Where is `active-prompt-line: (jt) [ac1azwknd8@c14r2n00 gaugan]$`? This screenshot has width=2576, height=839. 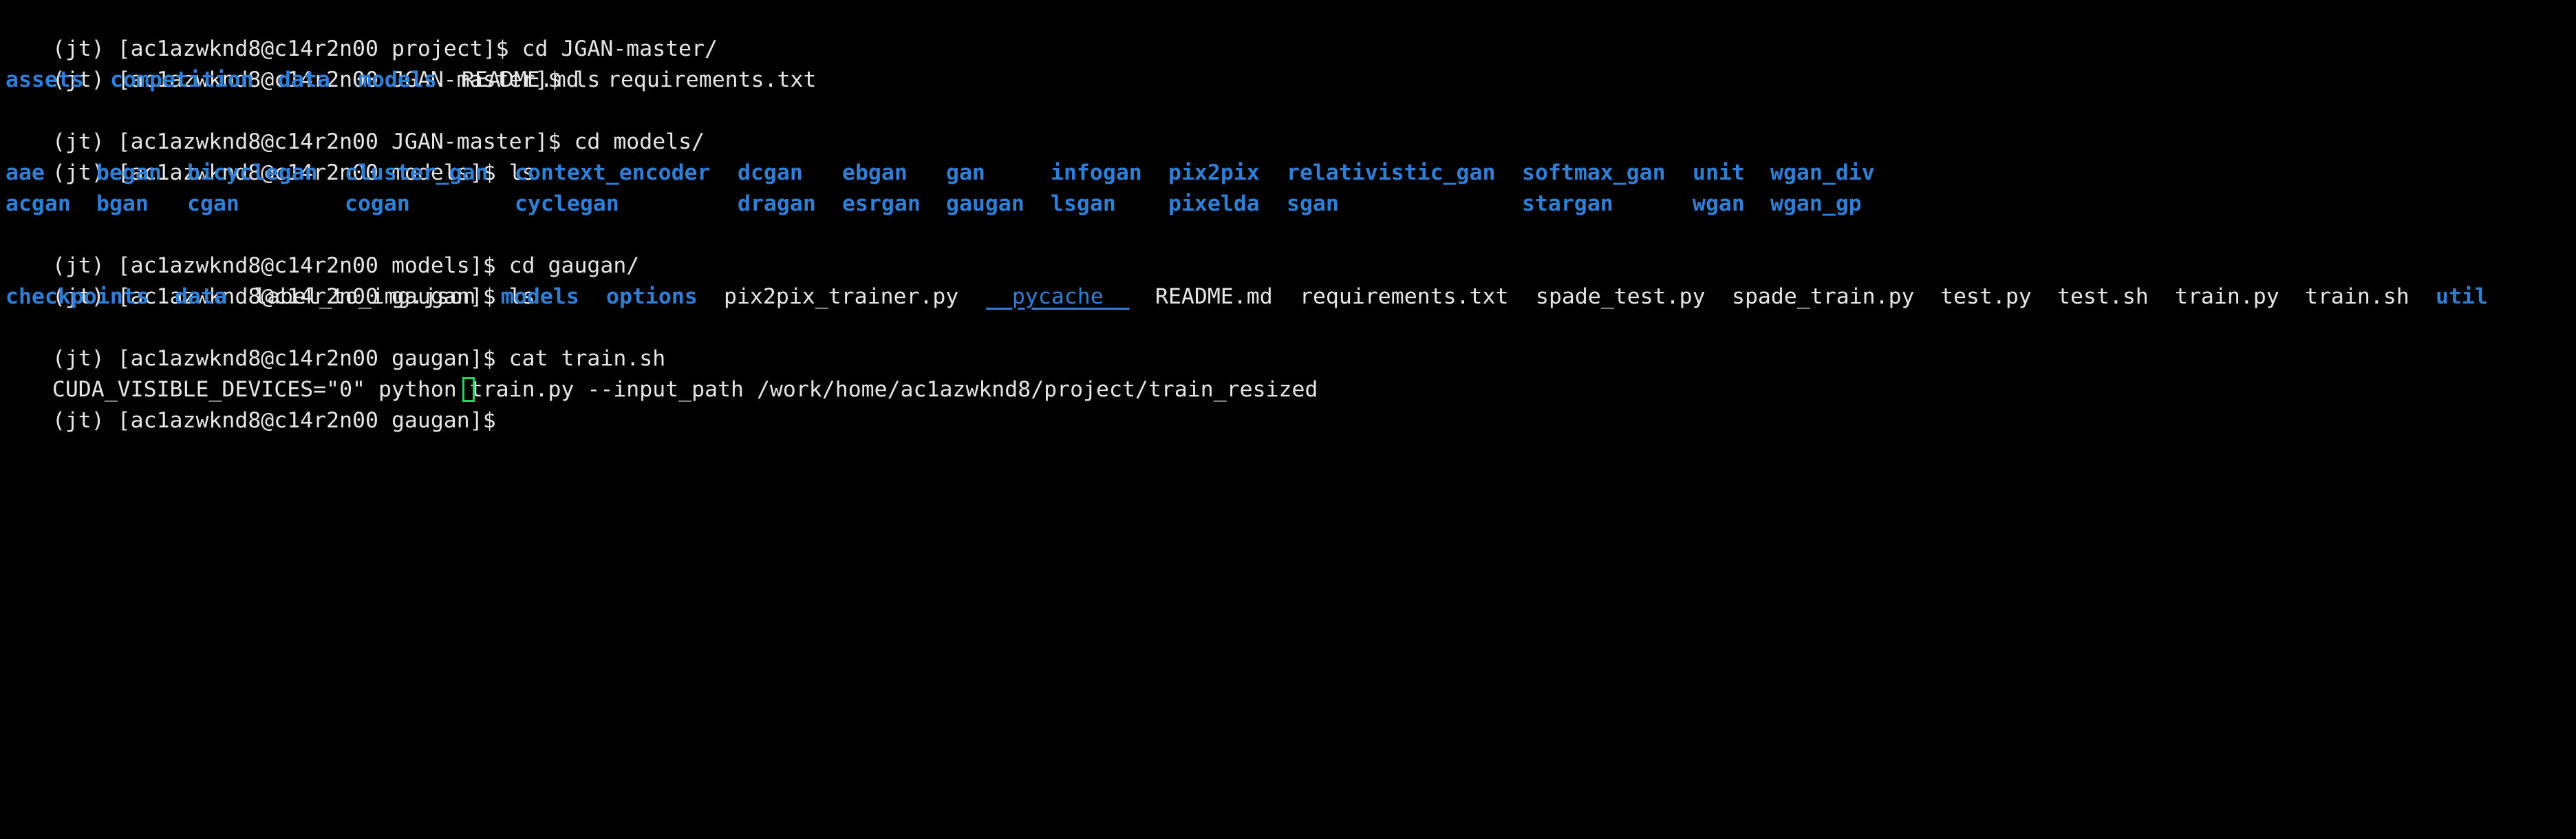 active-prompt-line: (jt) [ac1azwknd8@c14r2n00 gaugan]$ is located at coordinates (1288, 404).